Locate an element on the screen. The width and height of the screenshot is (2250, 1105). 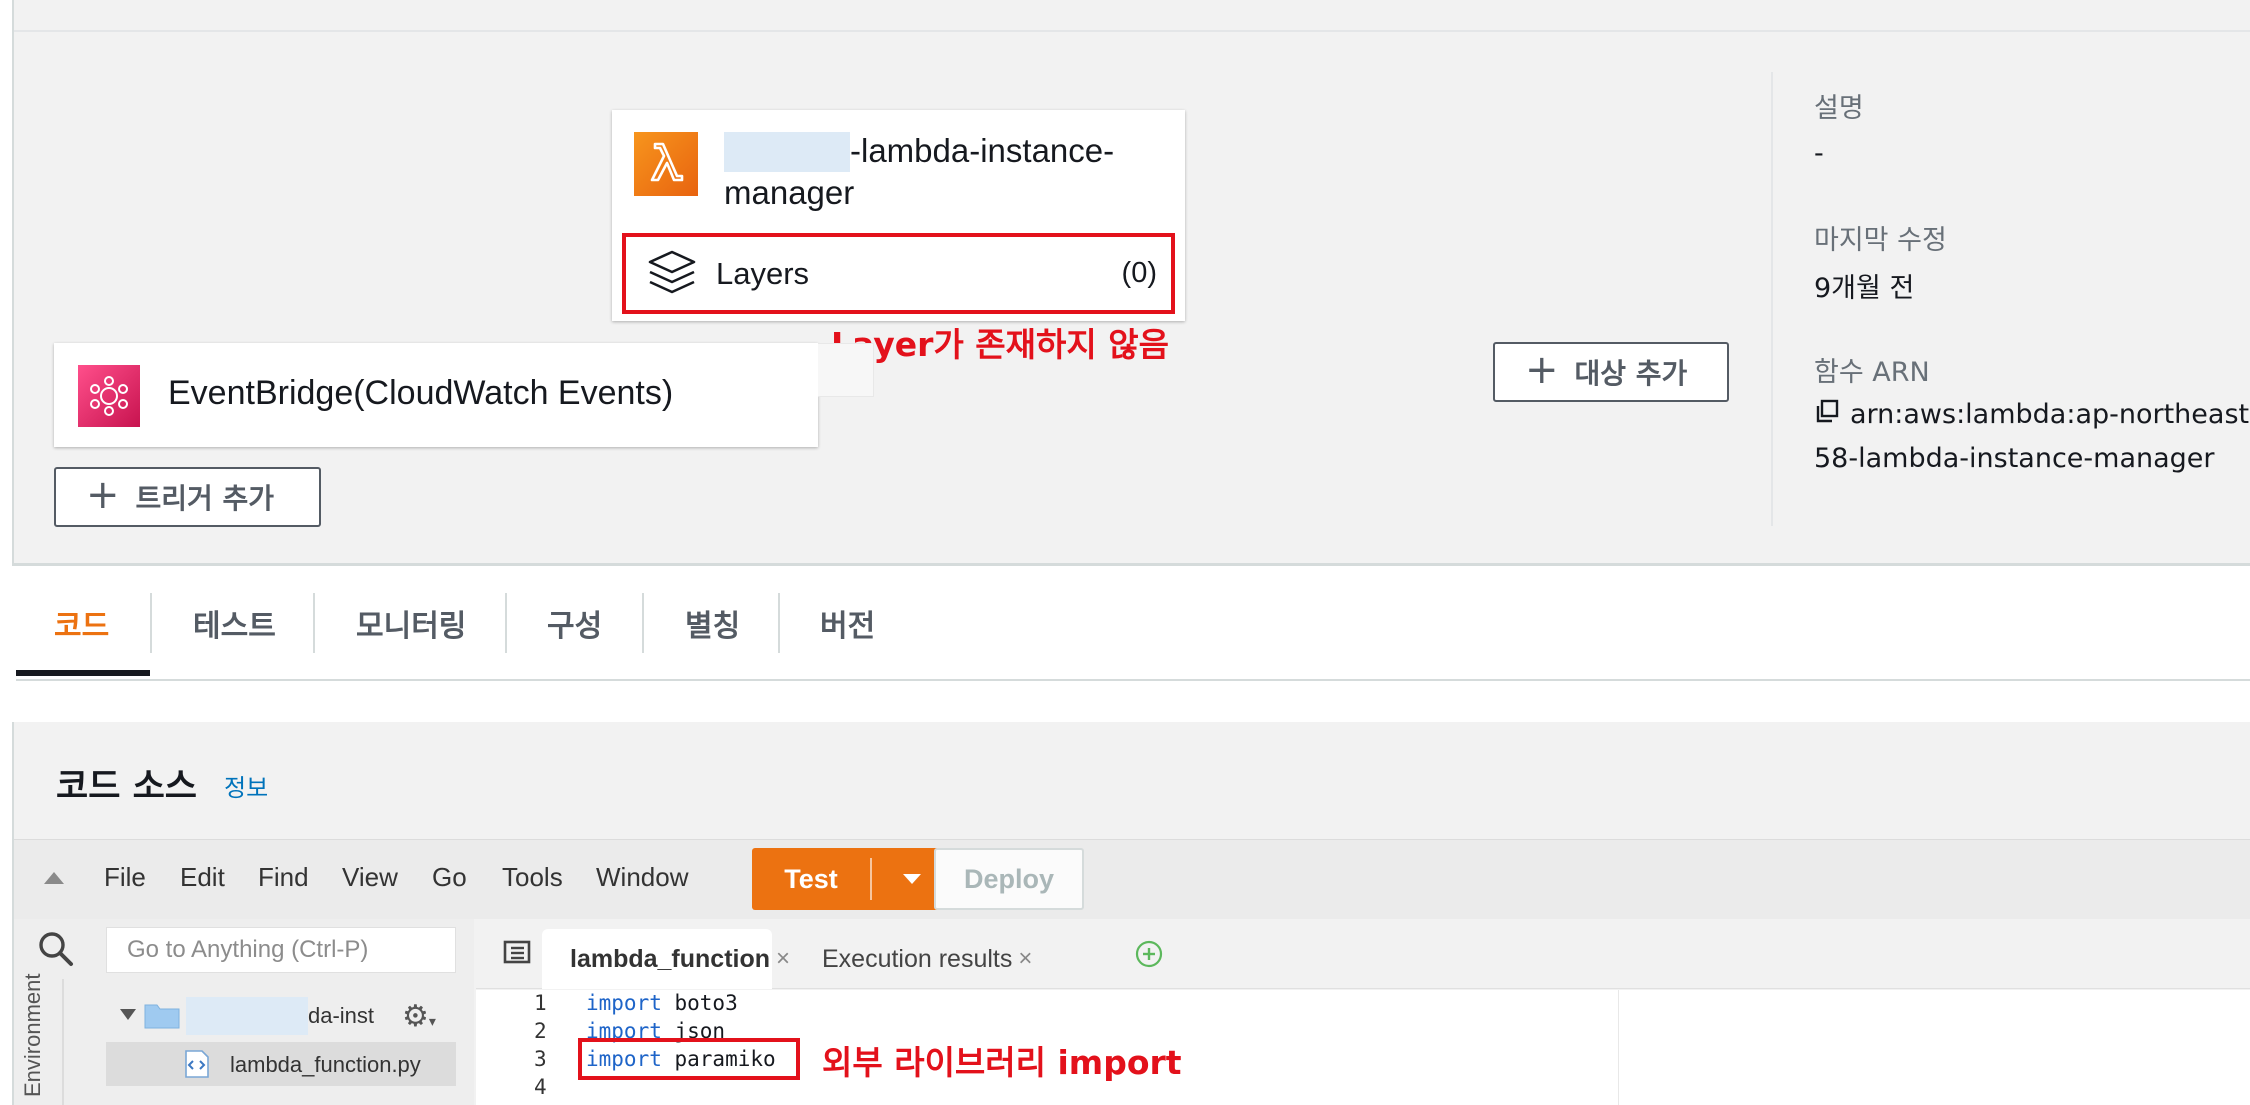
file-name: lambda_function.py is located at coordinates (325, 1064).